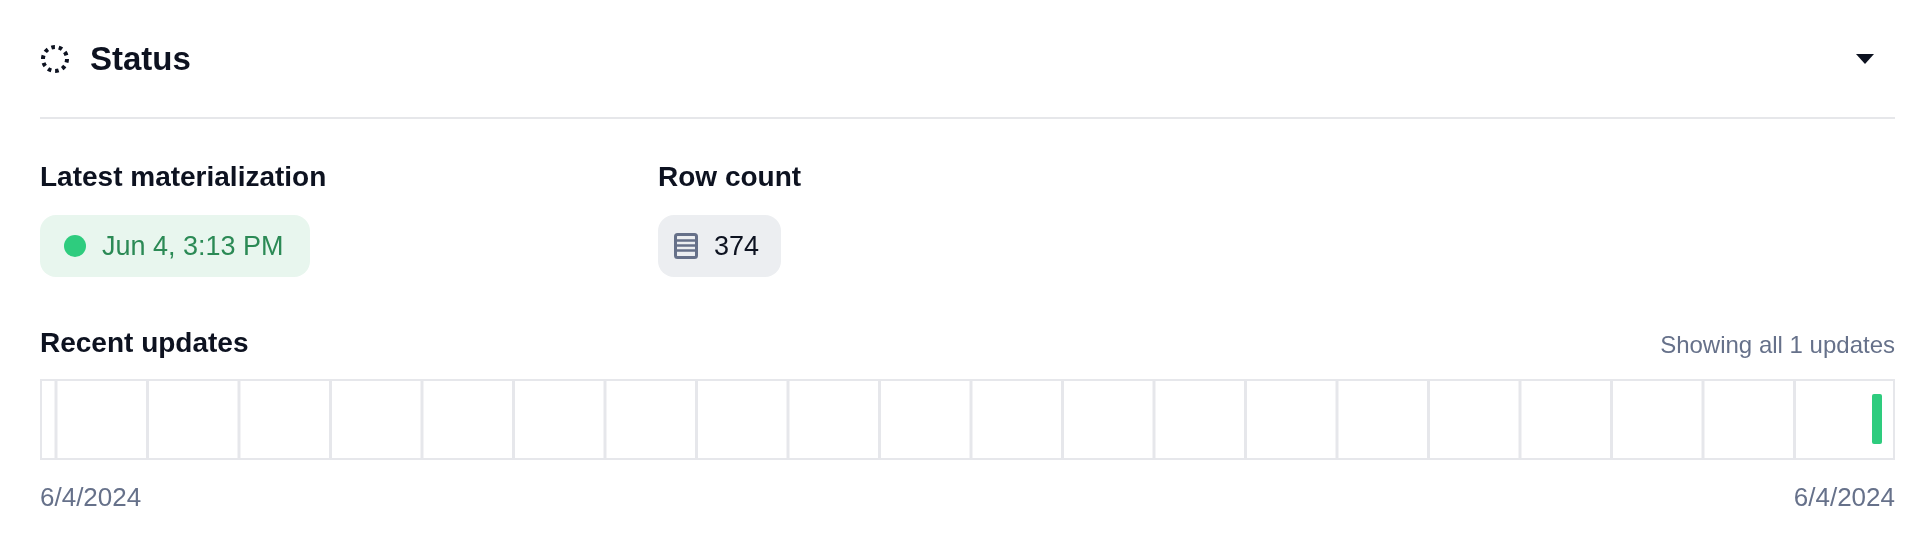 This screenshot has height=559, width=1921. Describe the element at coordinates (686, 246) in the screenshot. I see `table-icon` at that location.